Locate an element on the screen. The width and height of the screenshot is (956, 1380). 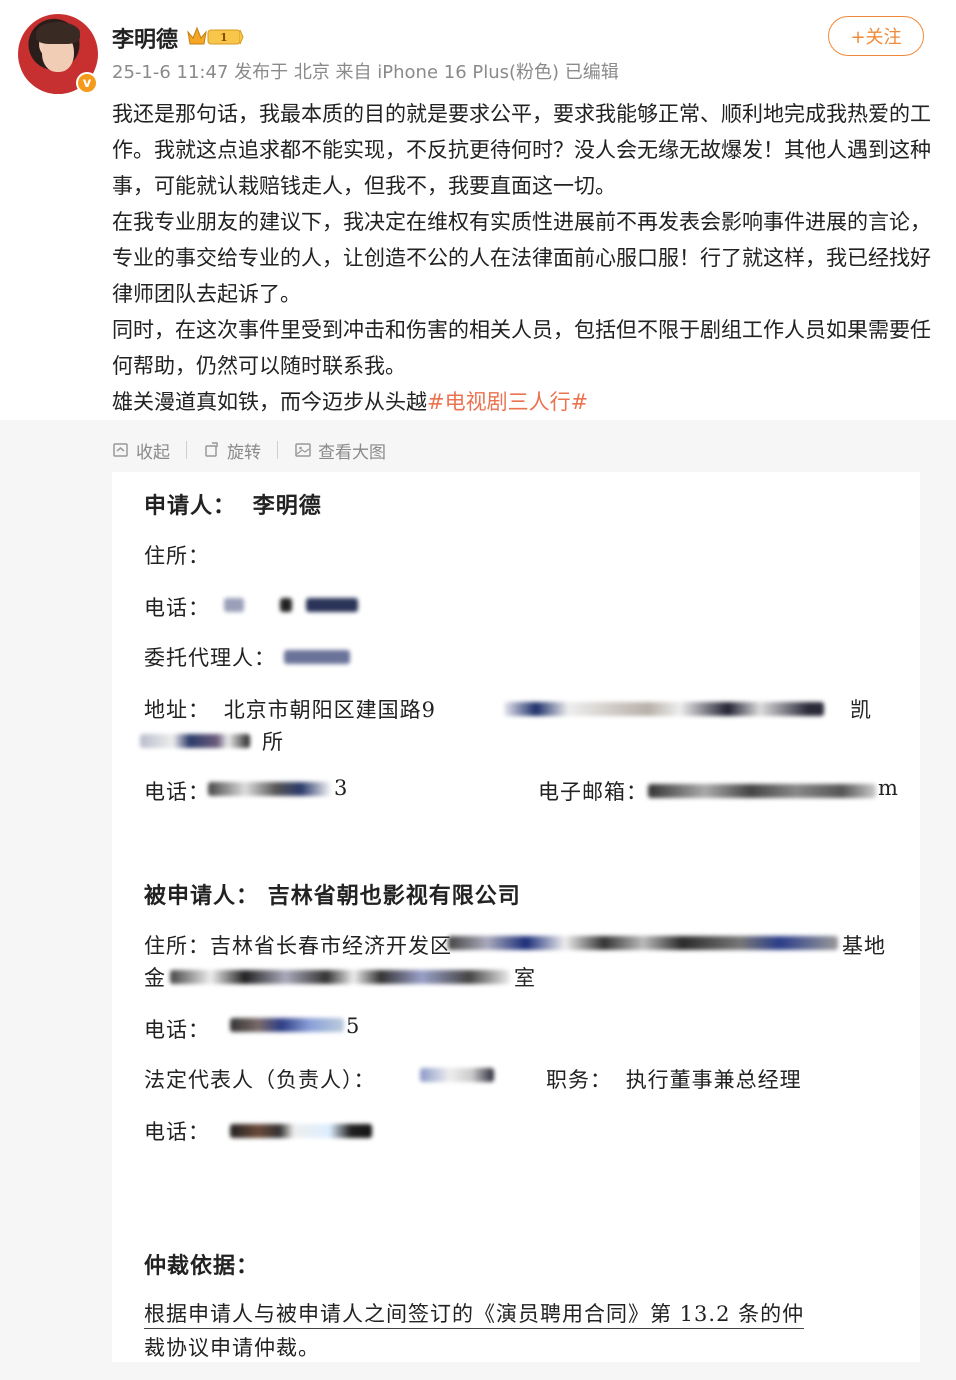
email-label: 电子邮箱： is located at coordinates (593, 792).